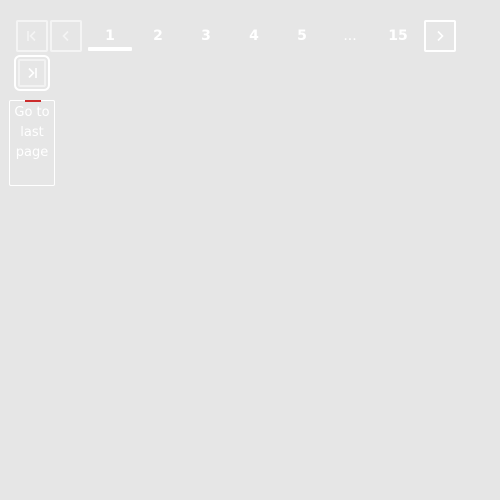  I want to click on page-2-link: 2, so click(158, 36).